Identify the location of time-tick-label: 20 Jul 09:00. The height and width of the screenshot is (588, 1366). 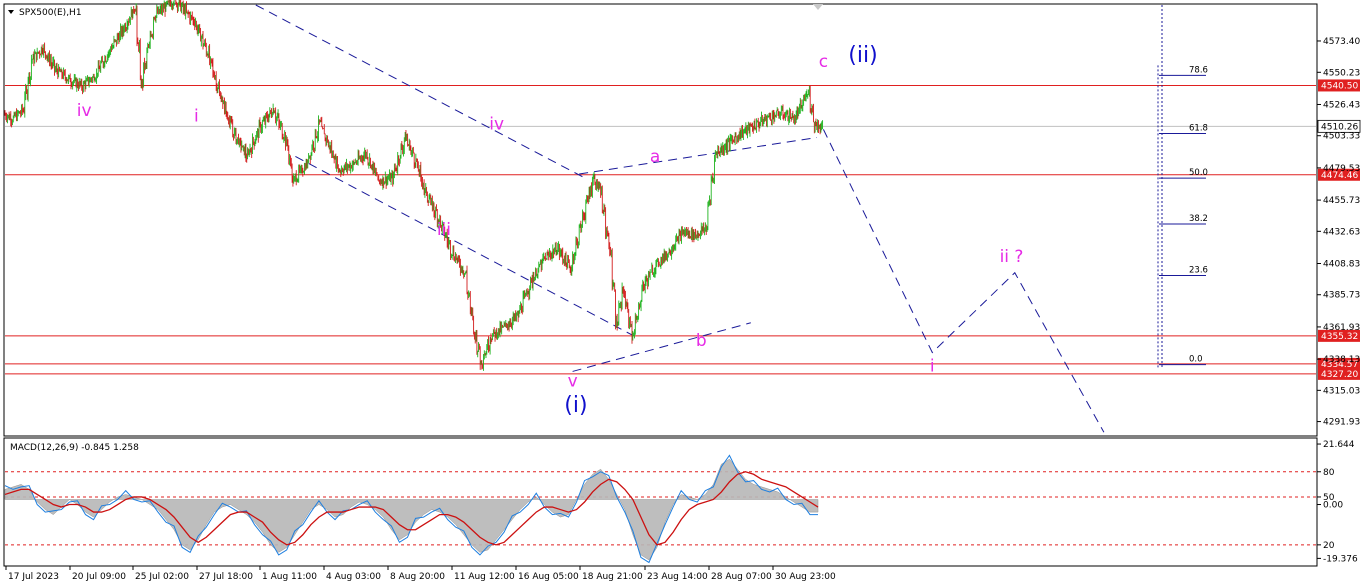
(99, 577).